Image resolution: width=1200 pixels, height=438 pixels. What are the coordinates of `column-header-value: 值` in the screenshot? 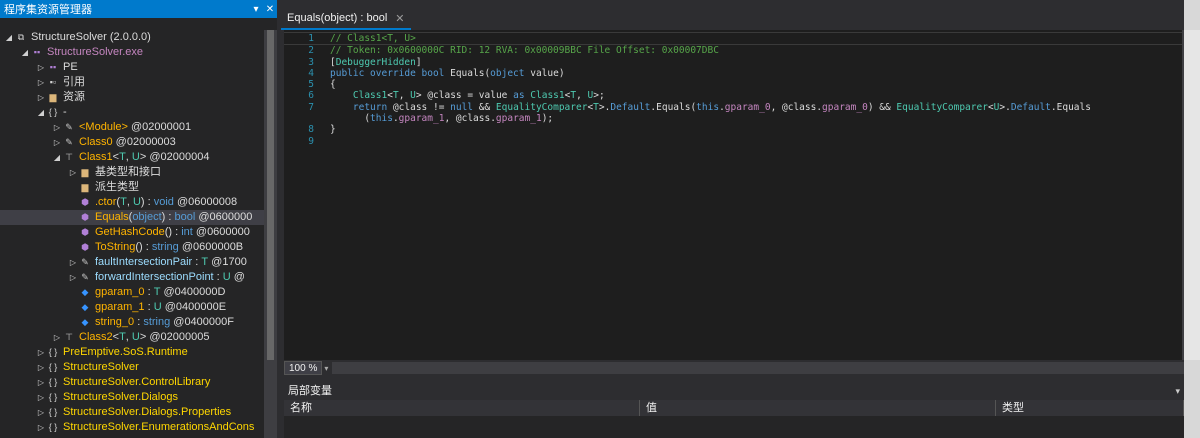 It's located at (818, 408).